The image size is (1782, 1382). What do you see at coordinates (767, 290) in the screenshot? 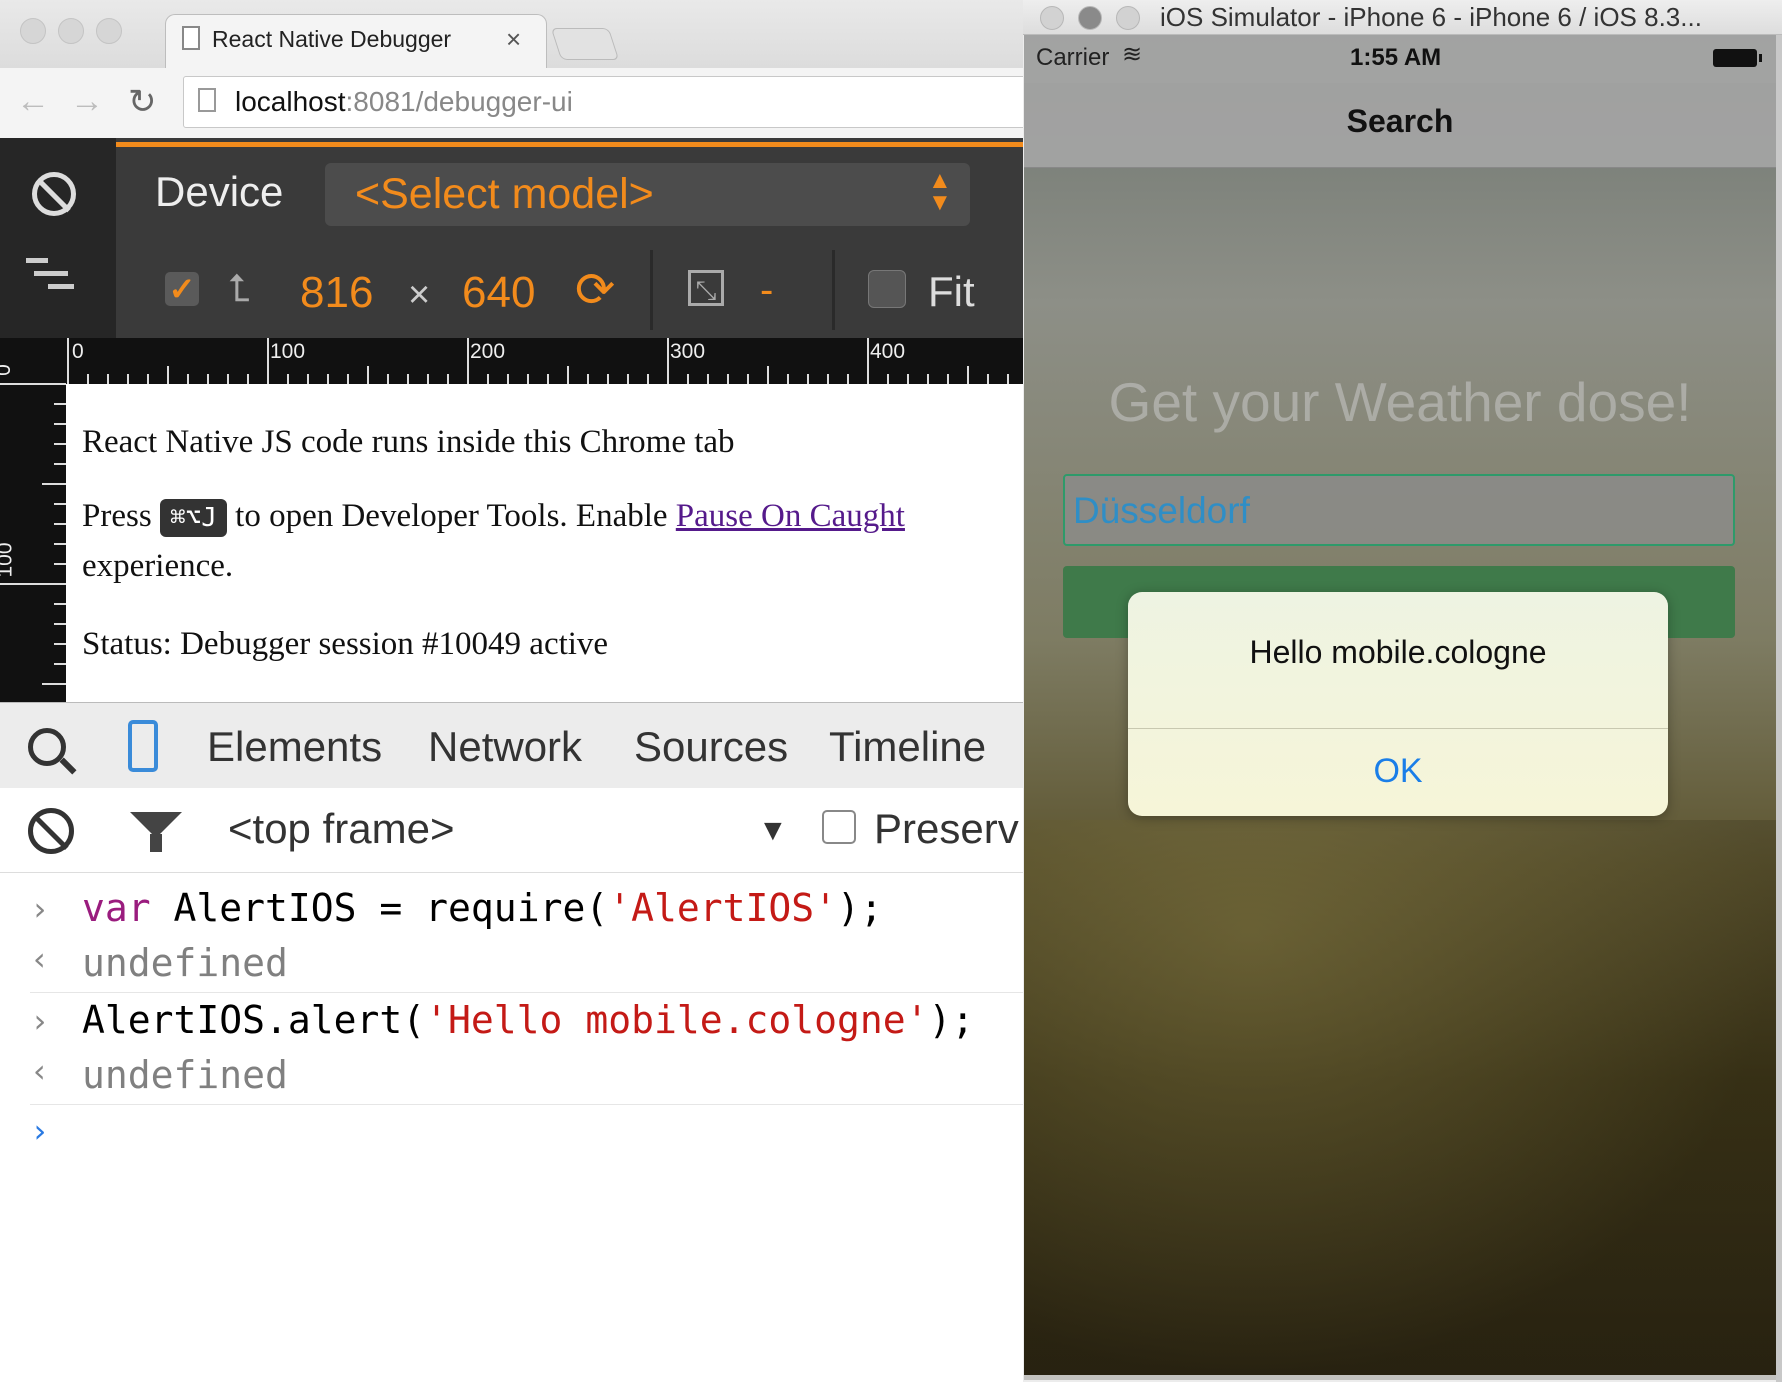
I see `zoom-value: -` at bounding box center [767, 290].